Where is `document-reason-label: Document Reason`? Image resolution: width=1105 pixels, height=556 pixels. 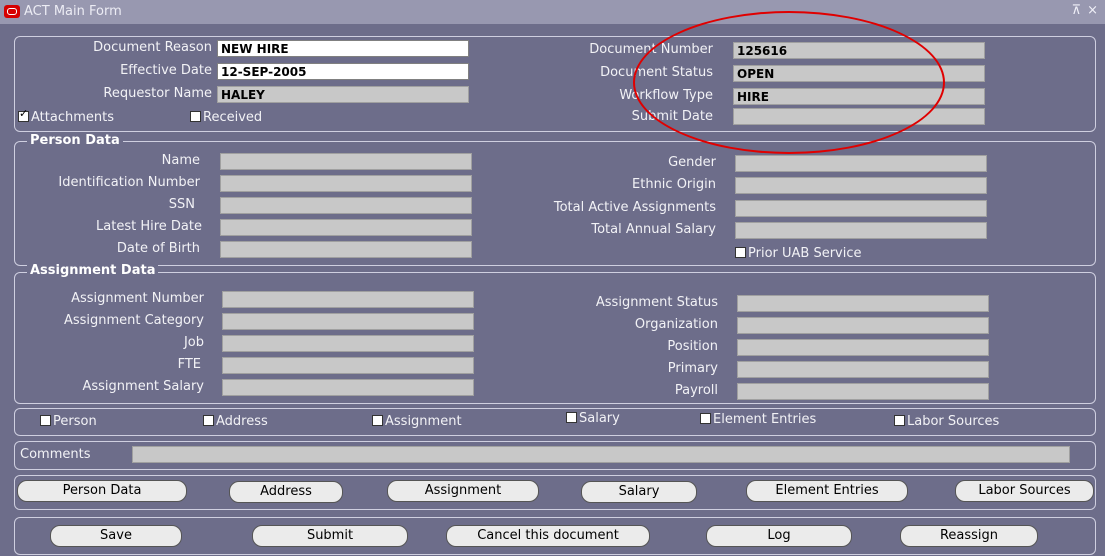
document-reason-label: Document Reason is located at coordinates (152, 47).